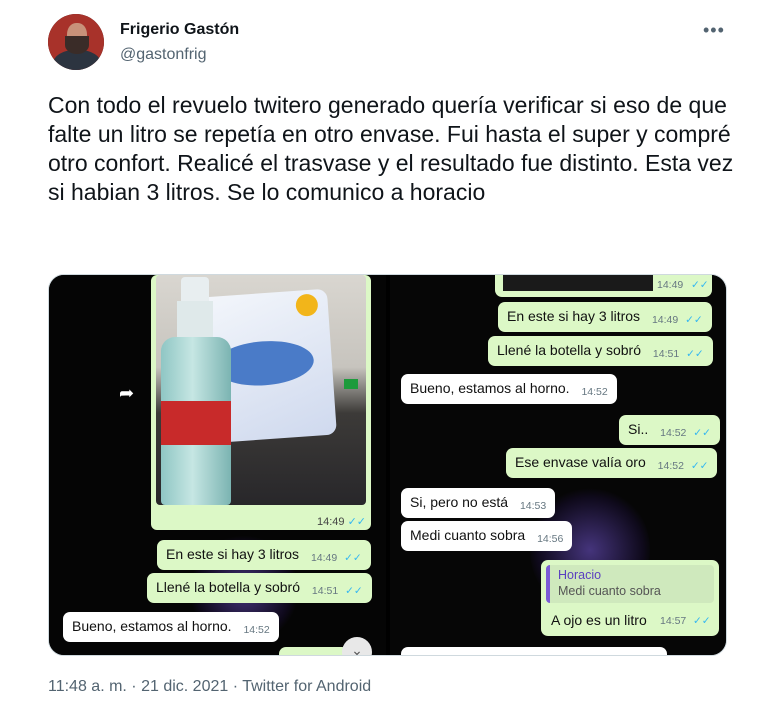 Image resolution: width=779 pixels, height=713 pixels. Describe the element at coordinates (638, 429) in the screenshot. I see `message-text: Si..` at that location.